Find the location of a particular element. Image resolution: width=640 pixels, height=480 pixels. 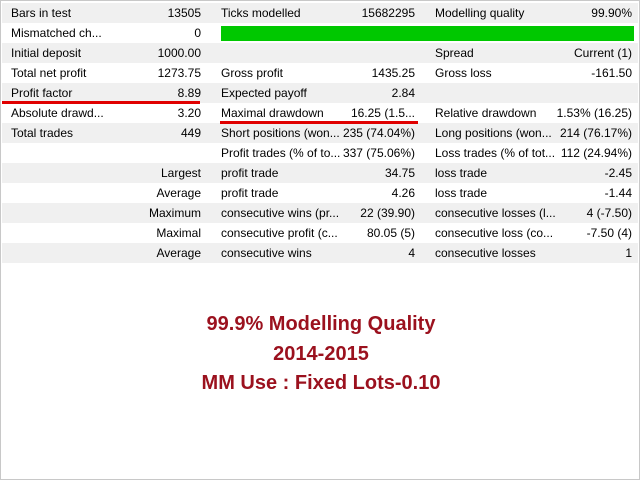

label-total-net-profit: Total net profit is located at coordinates (49, 73).